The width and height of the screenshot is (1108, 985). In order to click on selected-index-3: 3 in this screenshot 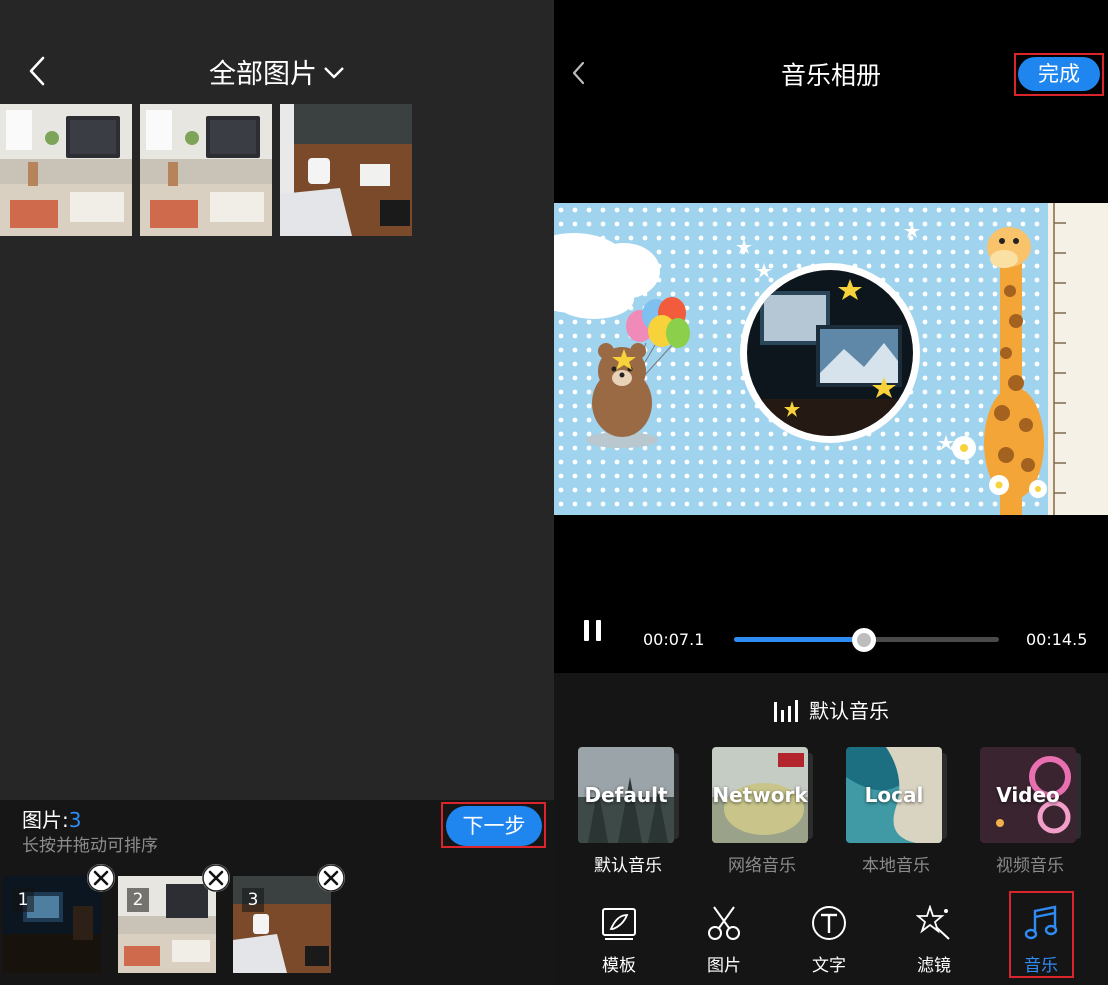, I will do `click(253, 900)`.